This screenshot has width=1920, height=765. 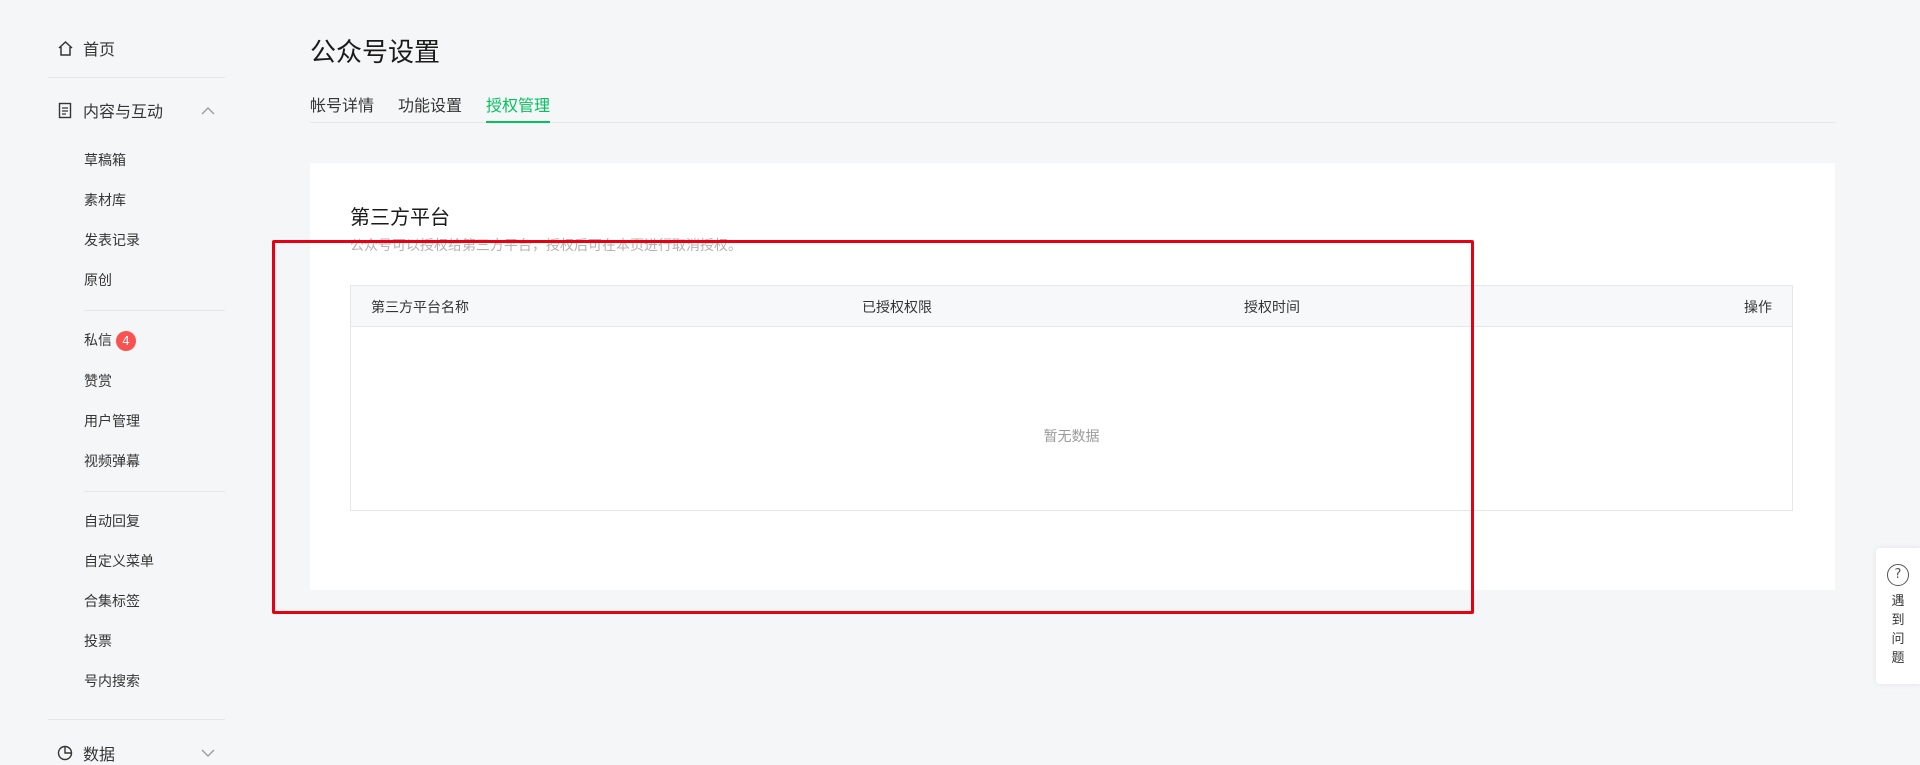 I want to click on help-button: ? 遇到问题, so click(x=1898, y=616).